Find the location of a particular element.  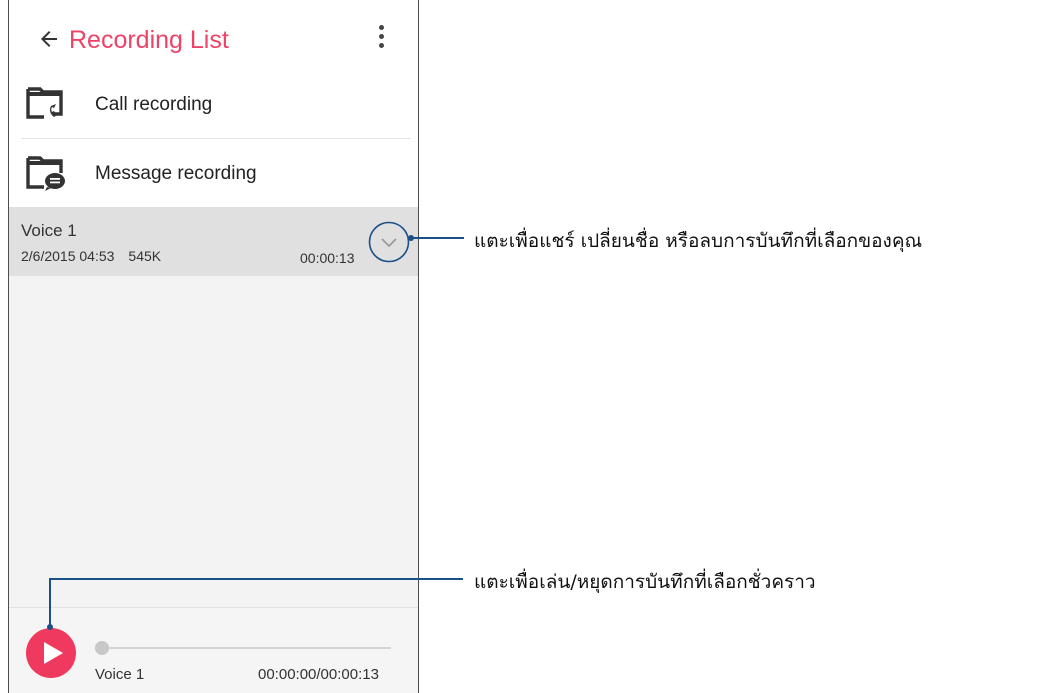

folder-label: Message recording is located at coordinates (176, 173).